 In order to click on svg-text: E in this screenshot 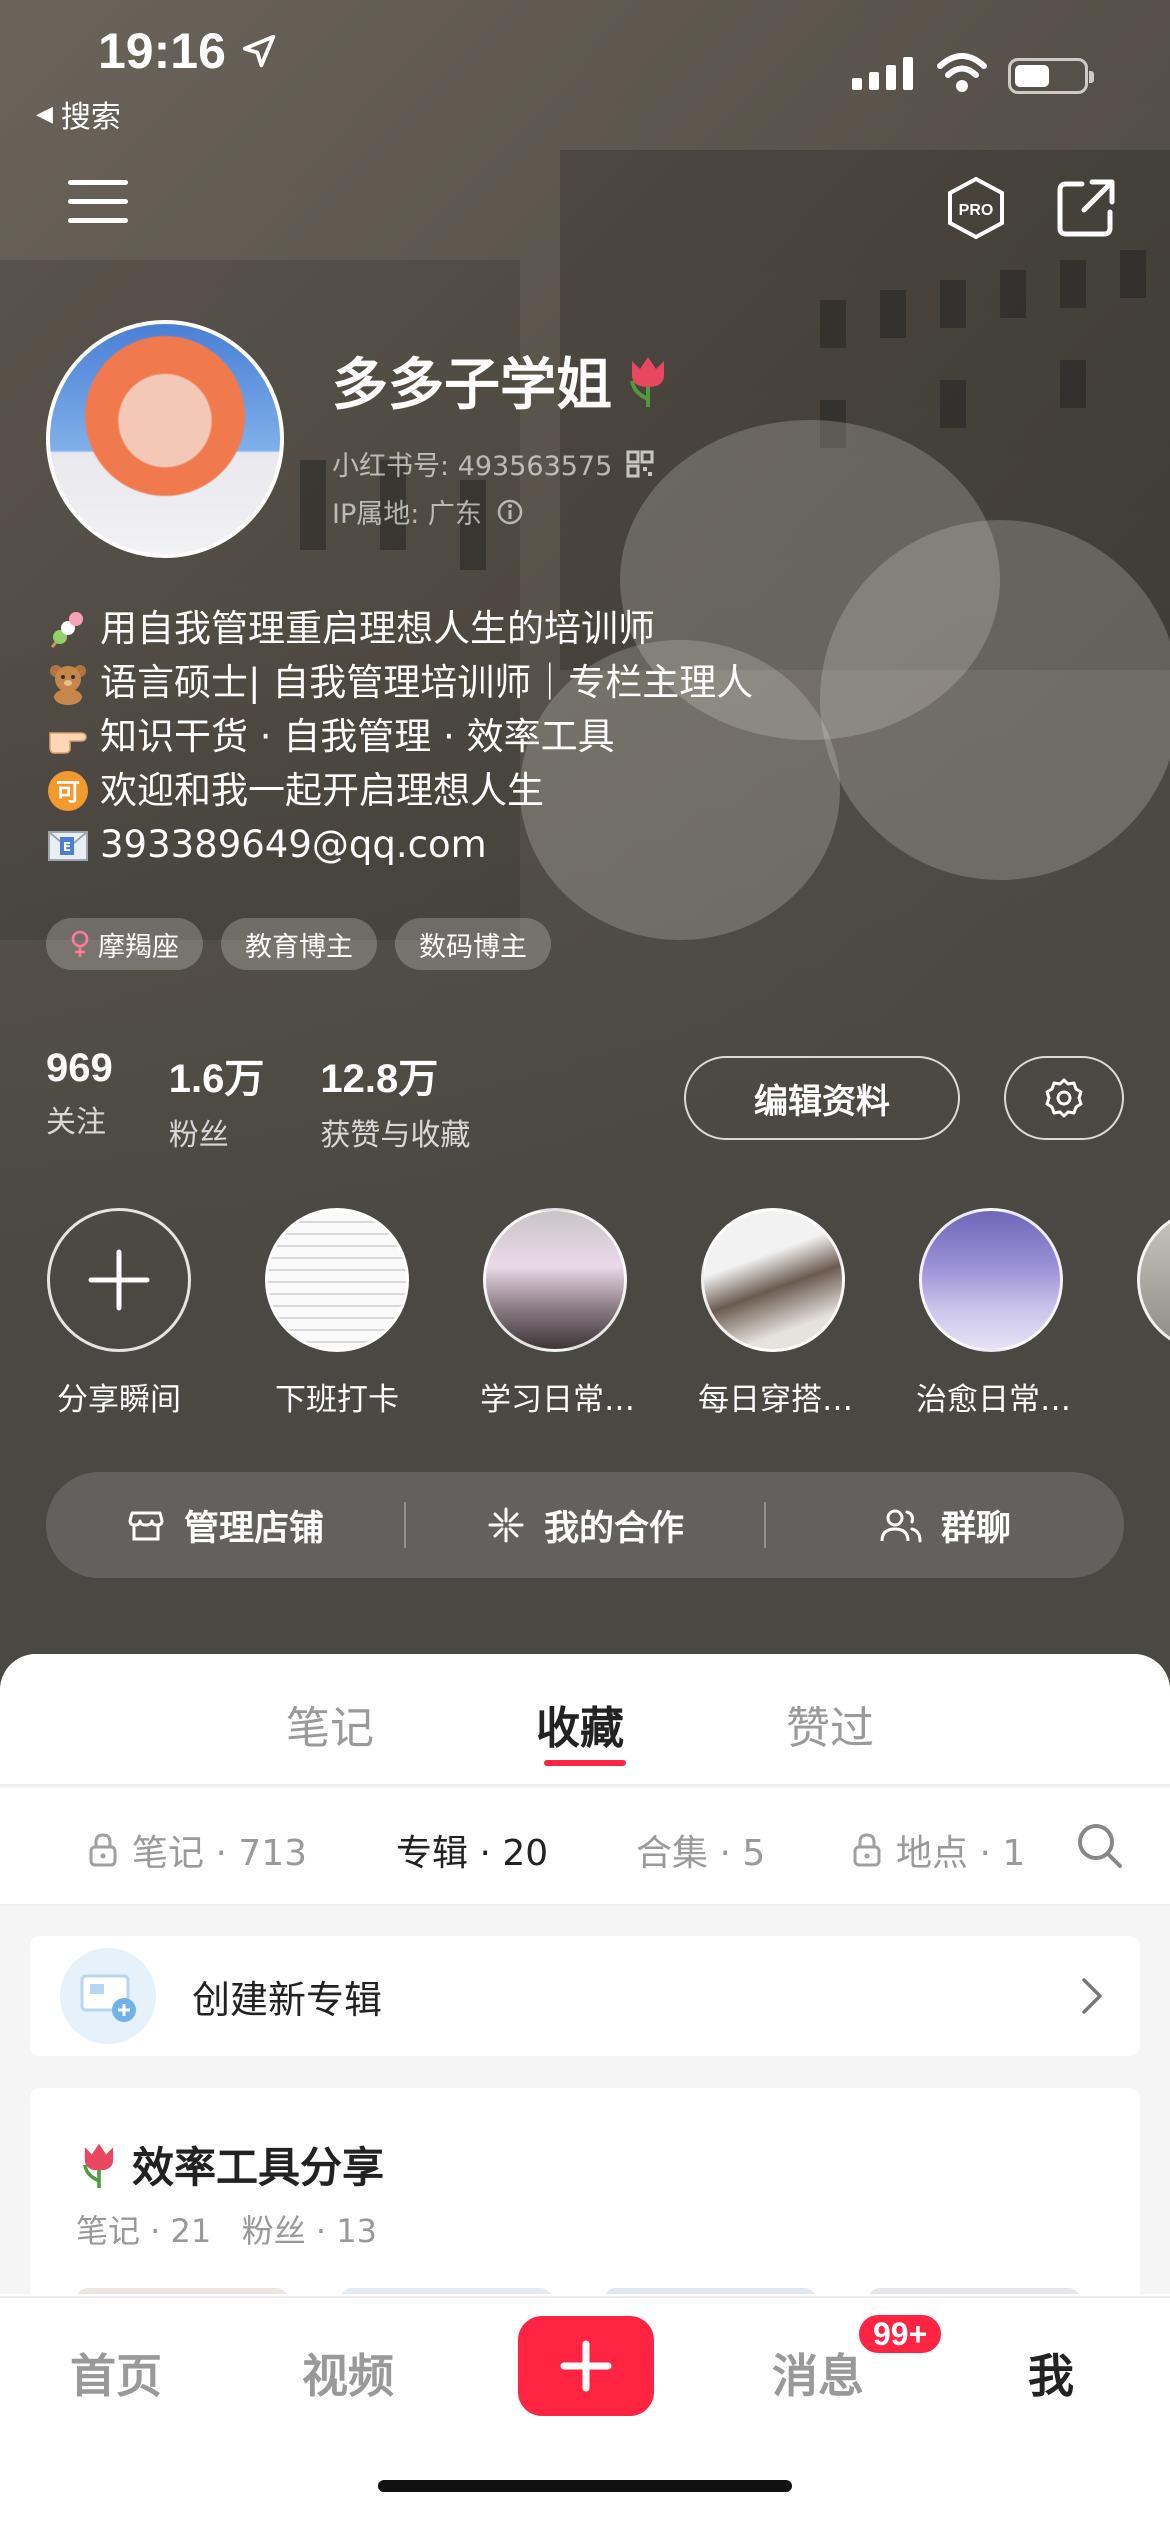, I will do `click(67, 847)`.